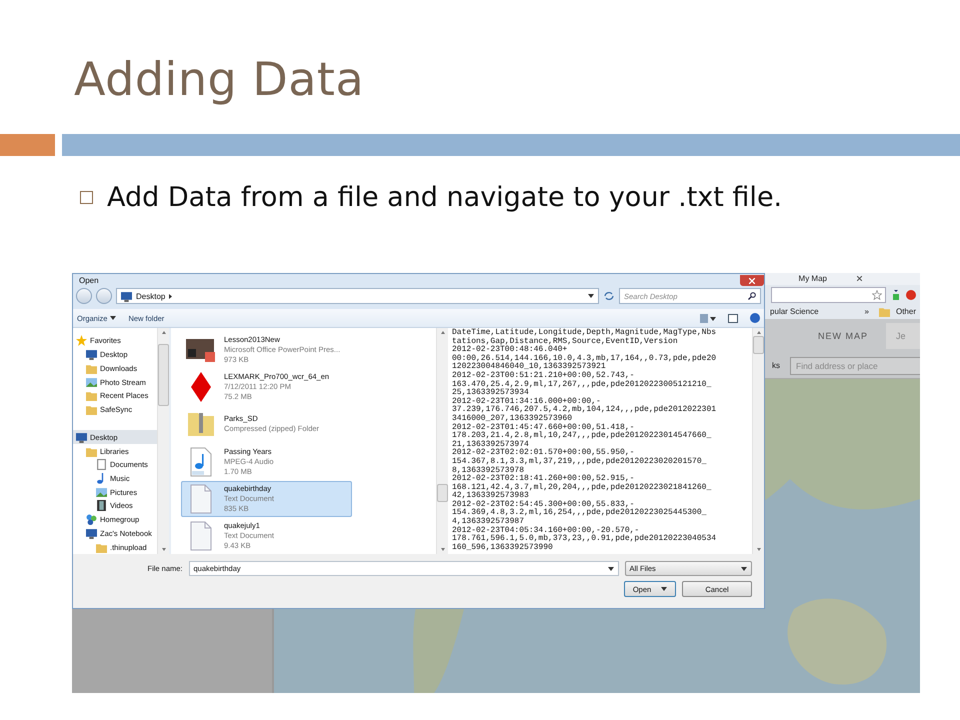  What do you see at coordinates (444, 197) in the screenshot?
I see `bullet-text: Add Data from a file and navigate to your .txt file.` at bounding box center [444, 197].